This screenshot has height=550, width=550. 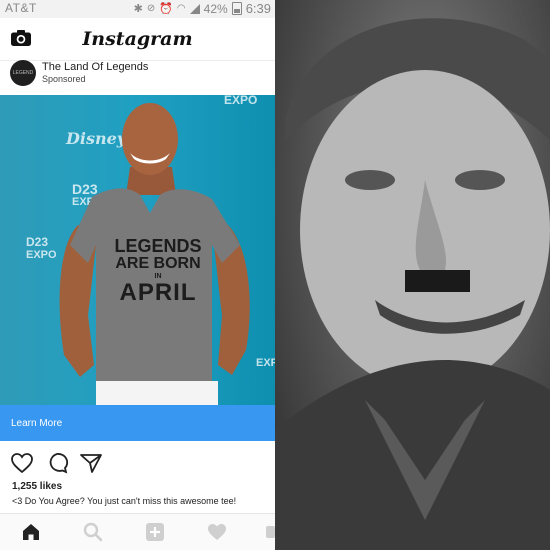 I want to click on avatar-text: LEGEND, so click(x=23, y=73).